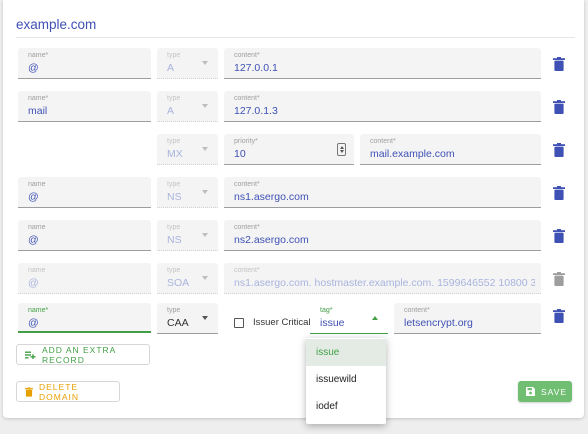 This screenshot has height=434, width=588. I want to click on delete-domain-button: DELETE DOMAIN, so click(68, 391).